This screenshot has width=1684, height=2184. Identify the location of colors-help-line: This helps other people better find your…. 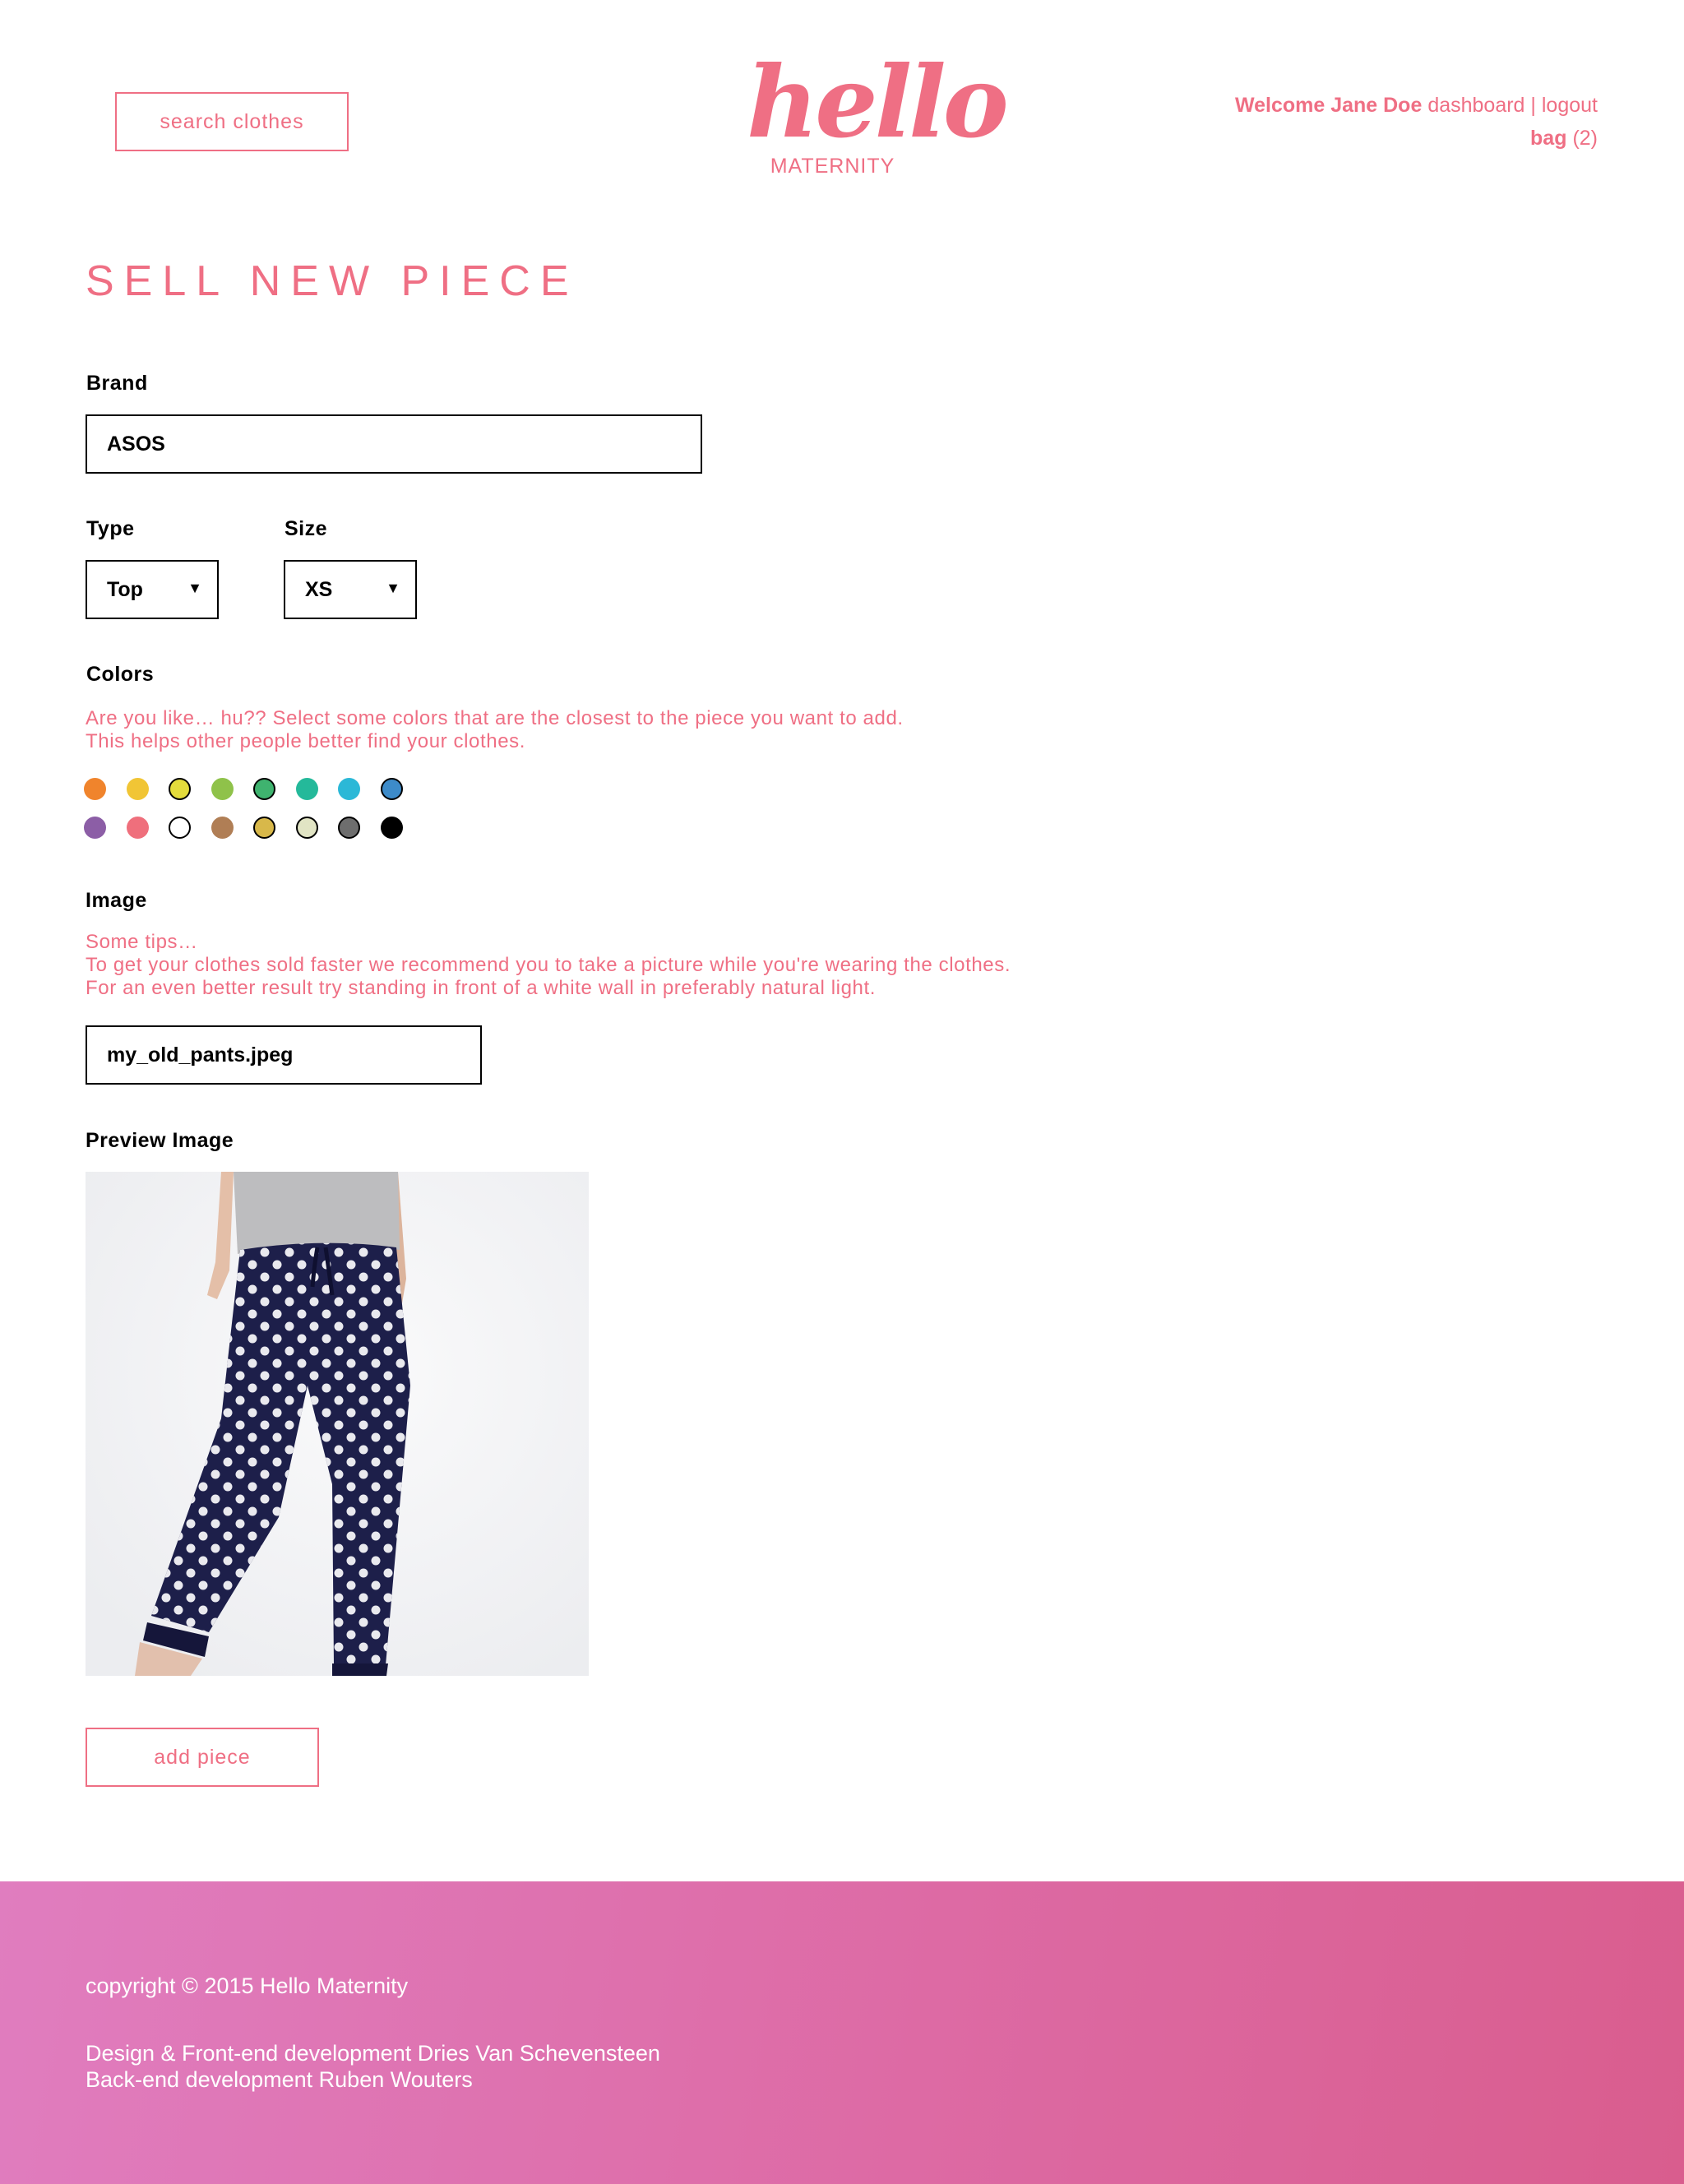
(306, 741).